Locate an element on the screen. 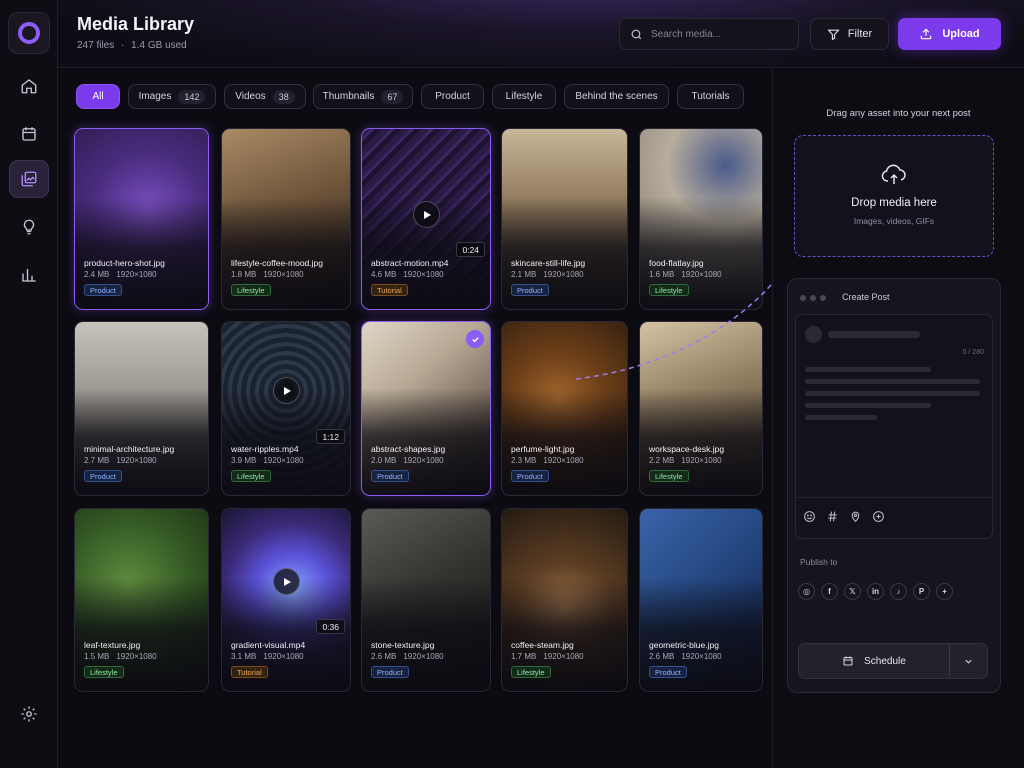 The width and height of the screenshot is (1024, 768). sidebar-item-home is located at coordinates (29, 86).